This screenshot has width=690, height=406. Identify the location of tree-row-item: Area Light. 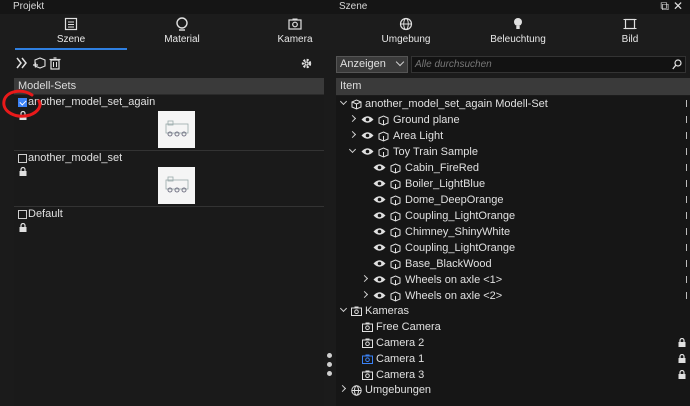
(513, 136).